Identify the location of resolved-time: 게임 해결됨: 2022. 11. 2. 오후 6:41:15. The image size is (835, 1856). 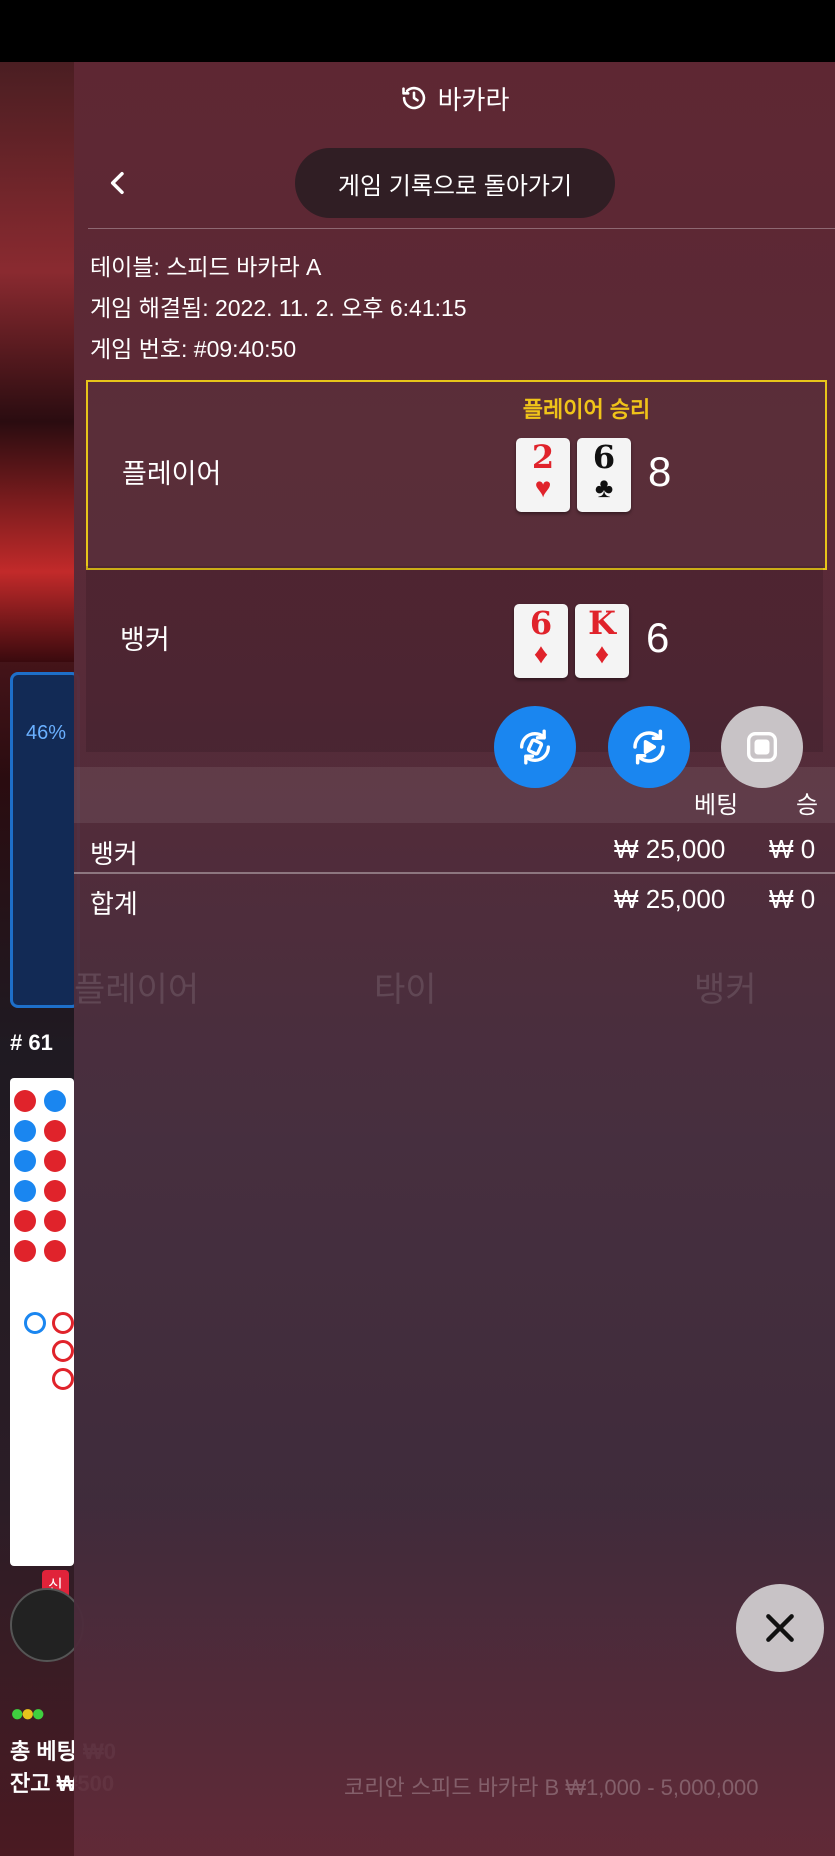
(278, 308).